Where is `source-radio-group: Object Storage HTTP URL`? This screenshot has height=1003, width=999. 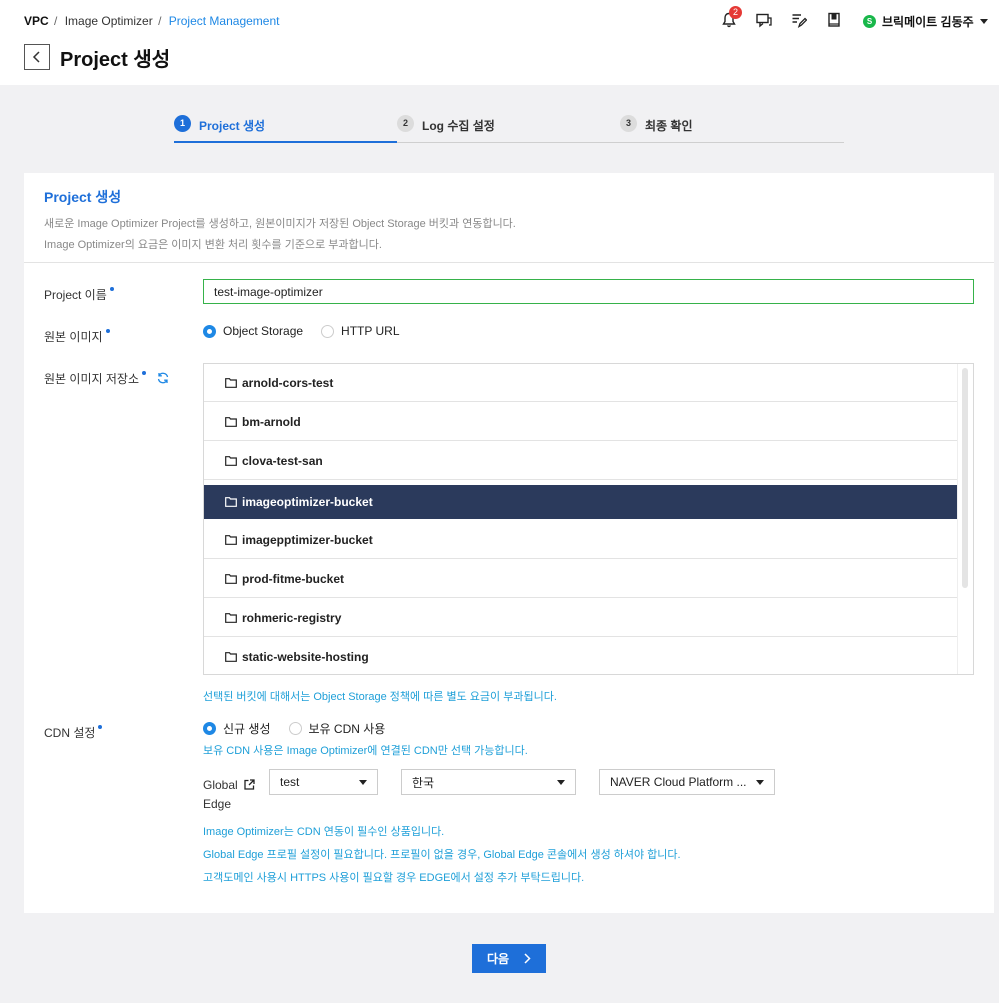
source-radio-group: Object Storage HTTP URL is located at coordinates (310, 331).